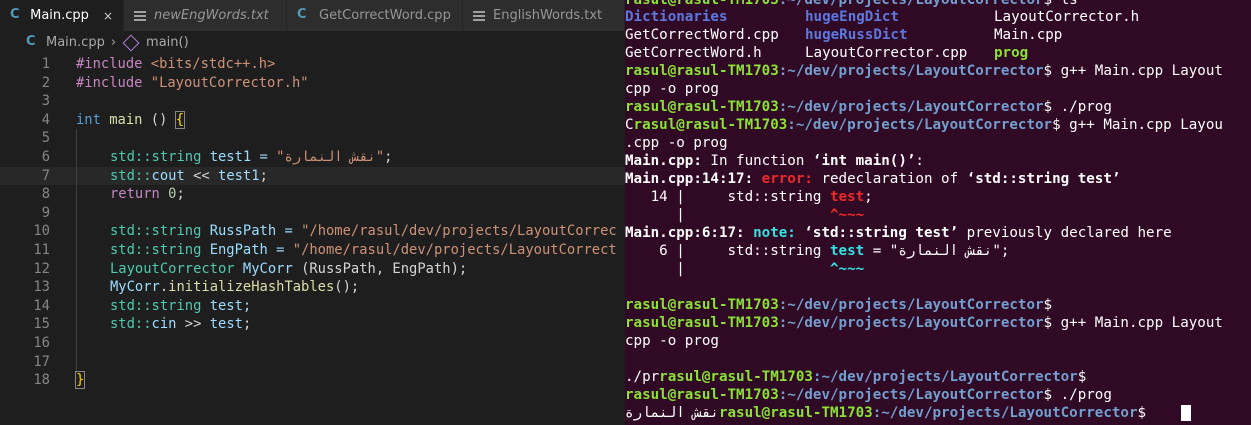 This screenshot has height=425, width=1251. I want to click on tab-get-correct-word: GetCorrectWord.cpp, so click(375, 15).